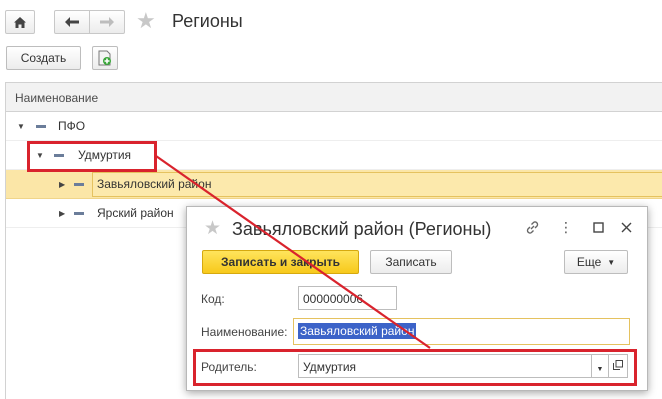 Image resolution: width=662 pixels, height=399 pixels. I want to click on add-document-icon, so click(104, 58).